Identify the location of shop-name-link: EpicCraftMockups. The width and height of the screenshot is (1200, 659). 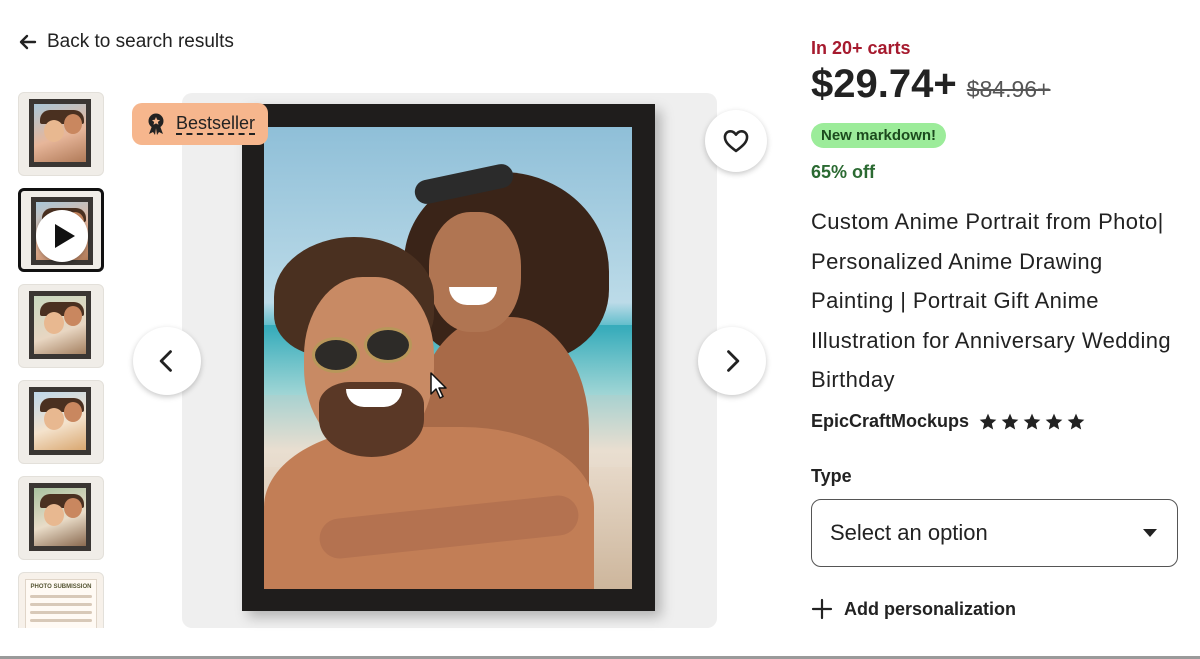
(890, 421).